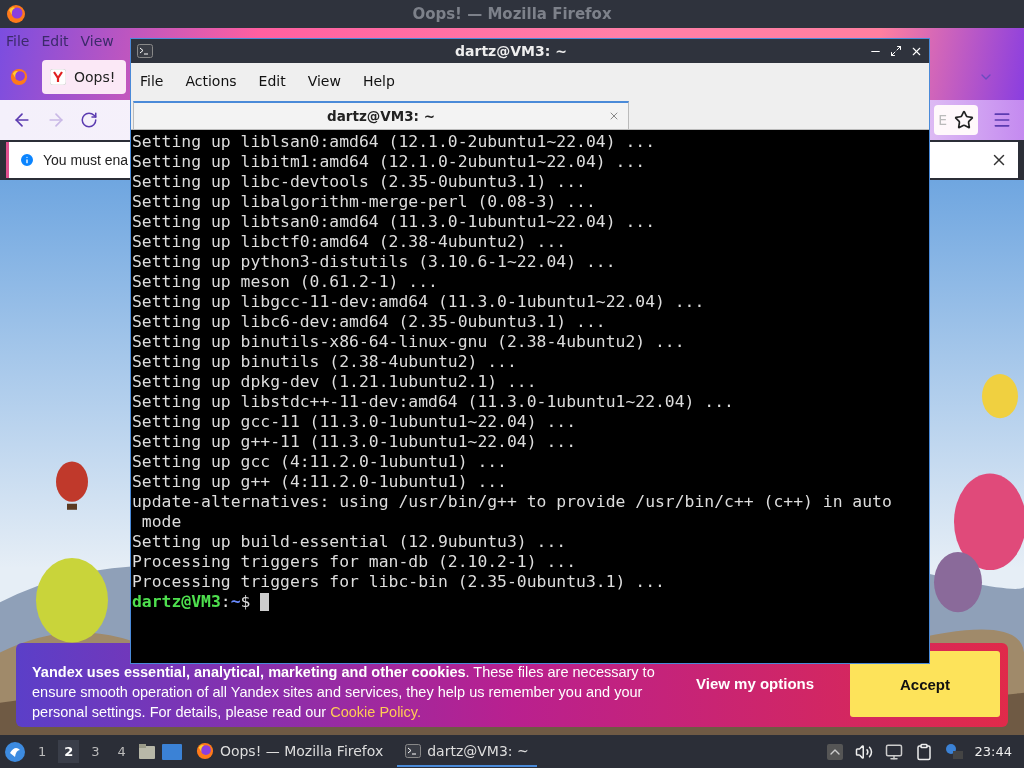 The height and width of the screenshot is (768, 1024). What do you see at coordinates (121, 751) in the screenshot?
I see `workspace-button: 4` at bounding box center [121, 751].